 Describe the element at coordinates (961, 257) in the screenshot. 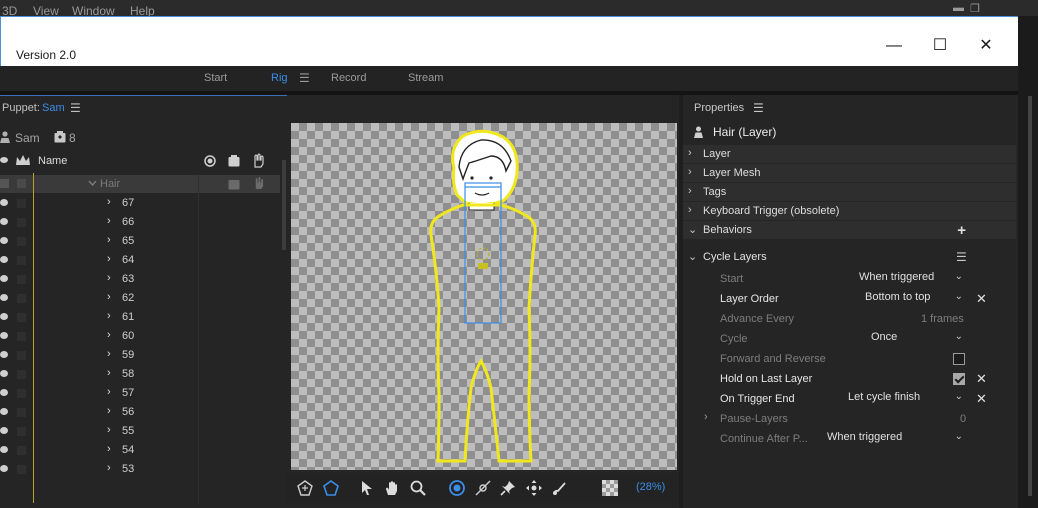

I see `behavior-menu-icon: ☰` at that location.